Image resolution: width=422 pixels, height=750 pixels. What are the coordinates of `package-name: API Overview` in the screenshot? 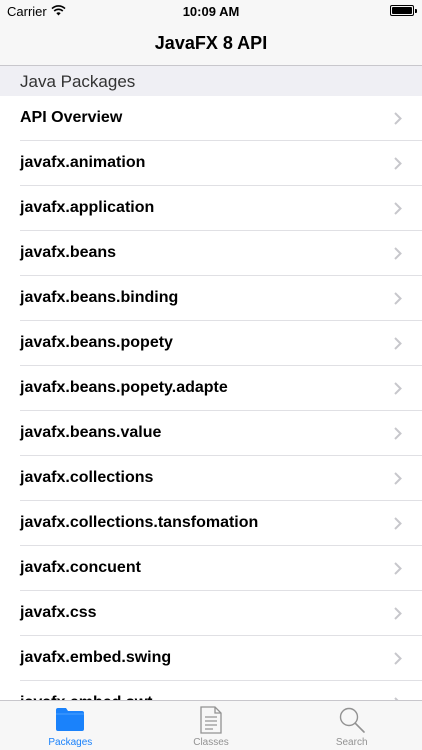 It's located at (71, 117).